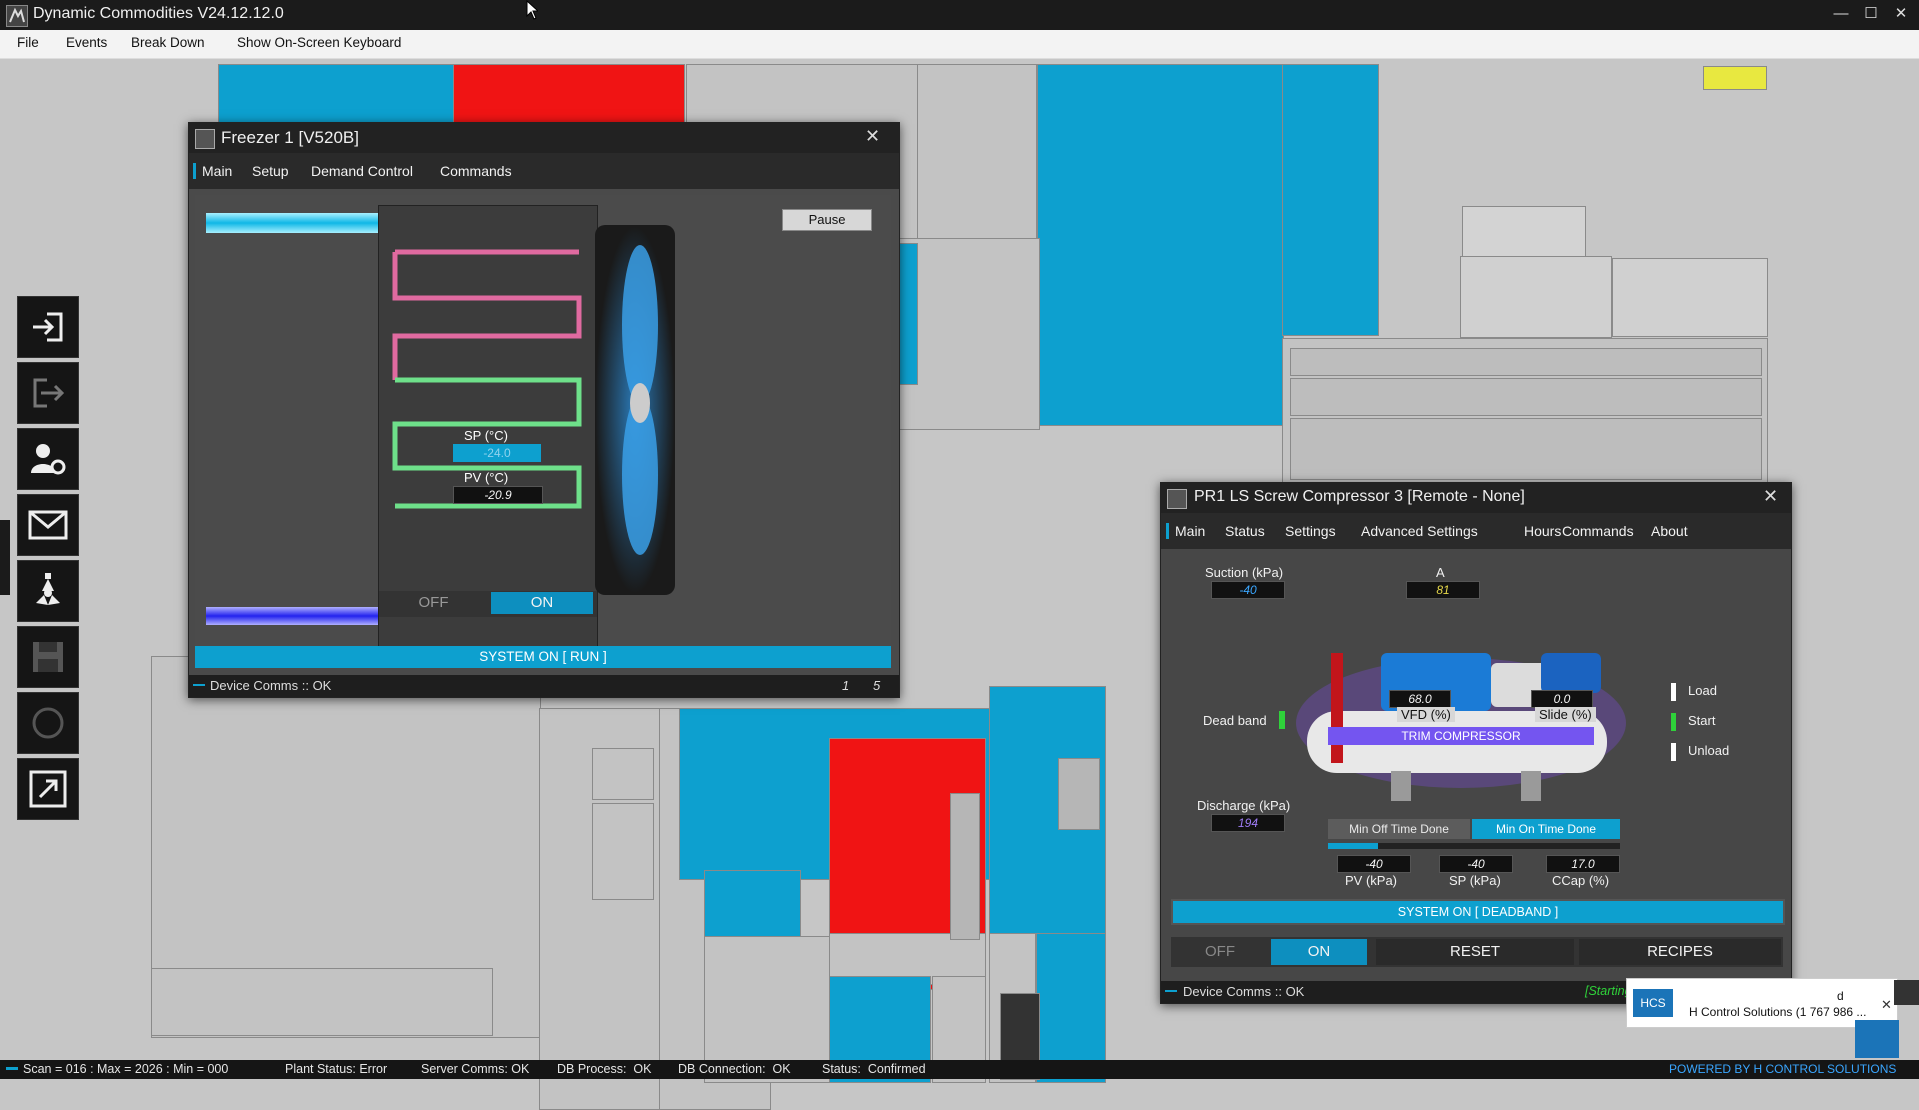 The width and height of the screenshot is (1919, 1110). What do you see at coordinates (1702, 690) in the screenshot?
I see `load-label: Load` at bounding box center [1702, 690].